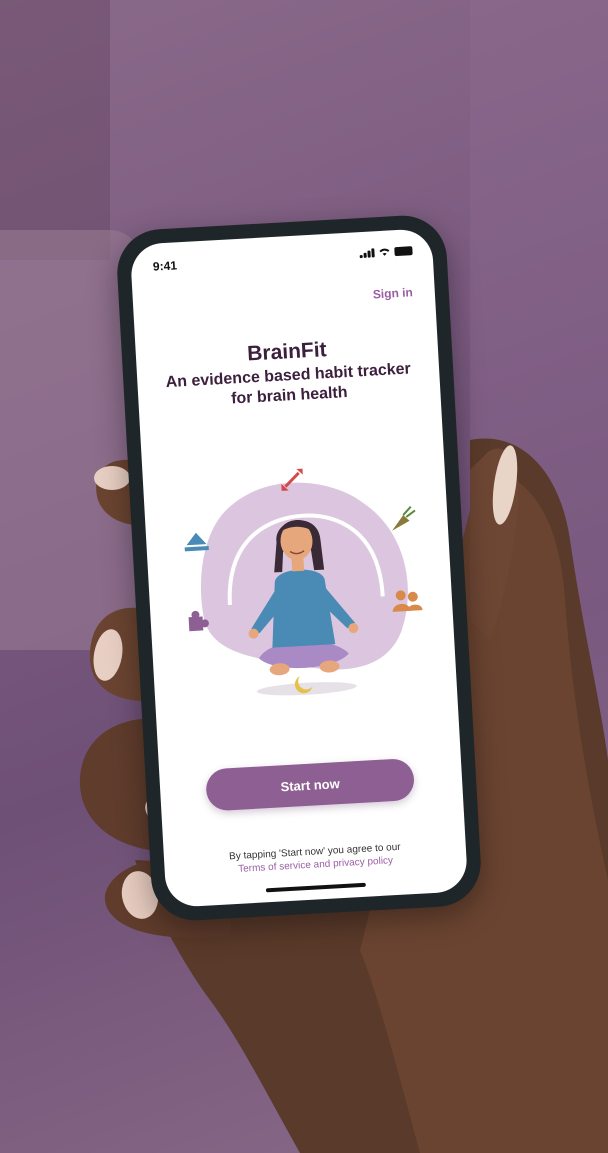 The height and width of the screenshot is (1153, 608). Describe the element at coordinates (55, 130) in the screenshot. I see `background-shape-dark` at that location.